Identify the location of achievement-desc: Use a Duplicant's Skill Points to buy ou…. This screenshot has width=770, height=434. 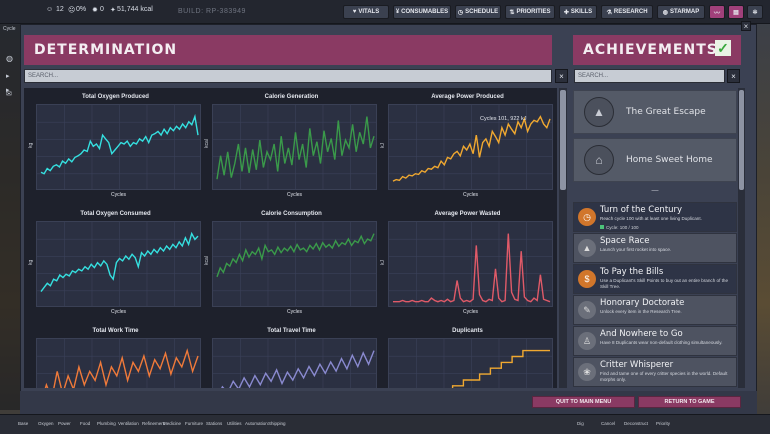
(664, 283).